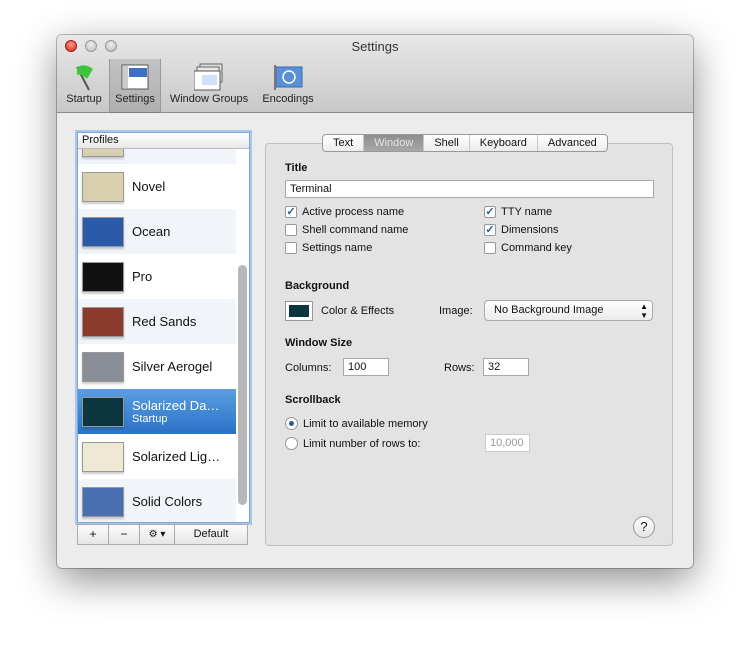  I want to click on scrollbar-thumb, so click(242, 385).